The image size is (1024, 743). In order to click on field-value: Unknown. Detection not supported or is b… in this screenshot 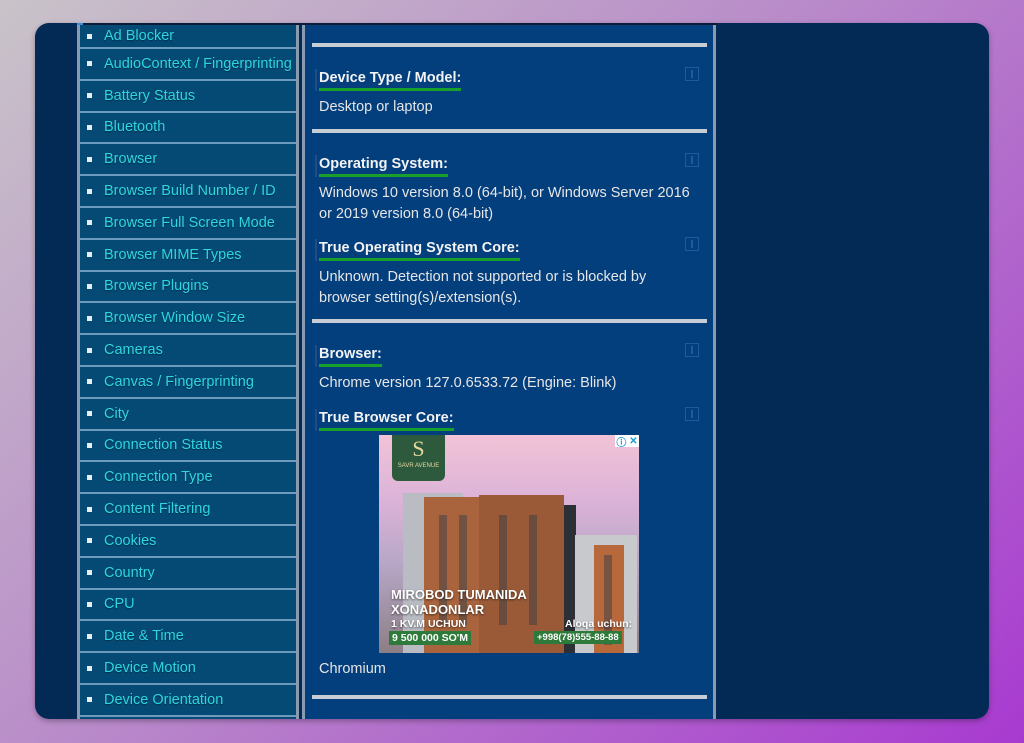, I will do `click(483, 287)`.